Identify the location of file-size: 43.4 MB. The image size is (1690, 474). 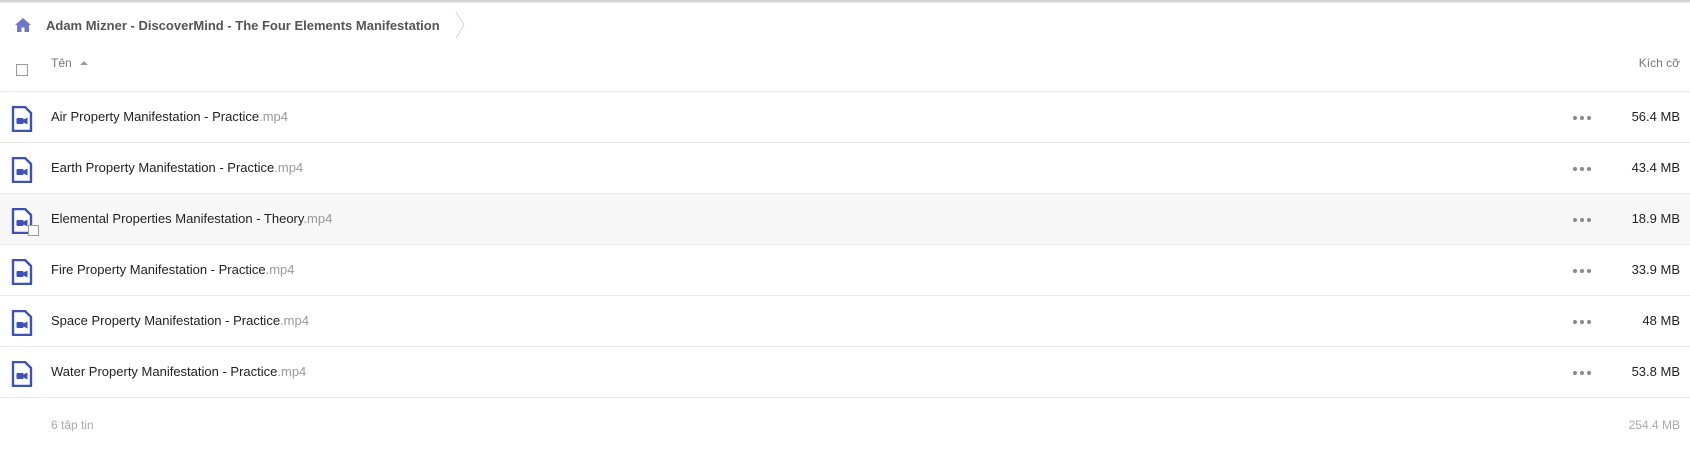
(1655, 167).